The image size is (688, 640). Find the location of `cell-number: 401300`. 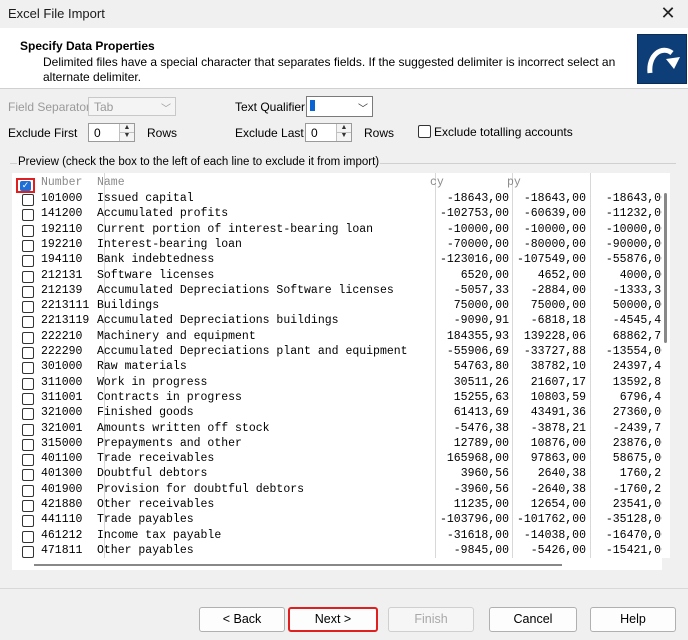

cell-number: 401300 is located at coordinates (62, 474).